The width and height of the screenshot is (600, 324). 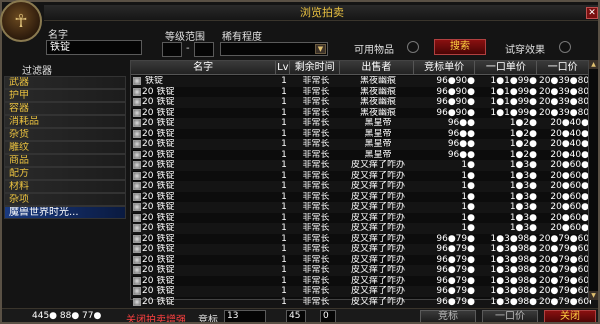 What do you see at coordinates (21, 21) in the screenshot?
I see `auctioneer-portrait-icon: ☥` at bounding box center [21, 21].